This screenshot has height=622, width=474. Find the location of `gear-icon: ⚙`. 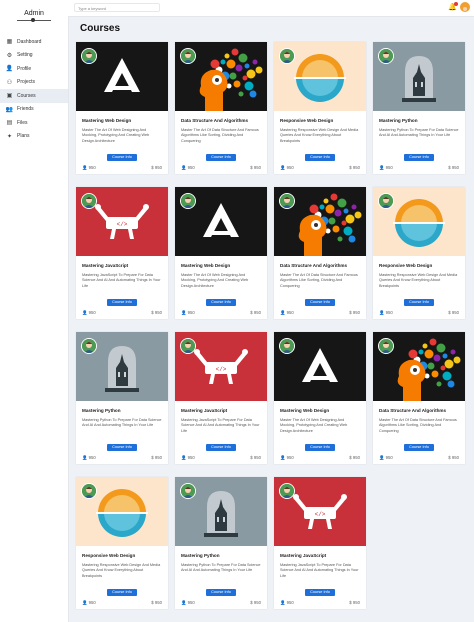

gear-icon: ⚙ is located at coordinates (9, 55).